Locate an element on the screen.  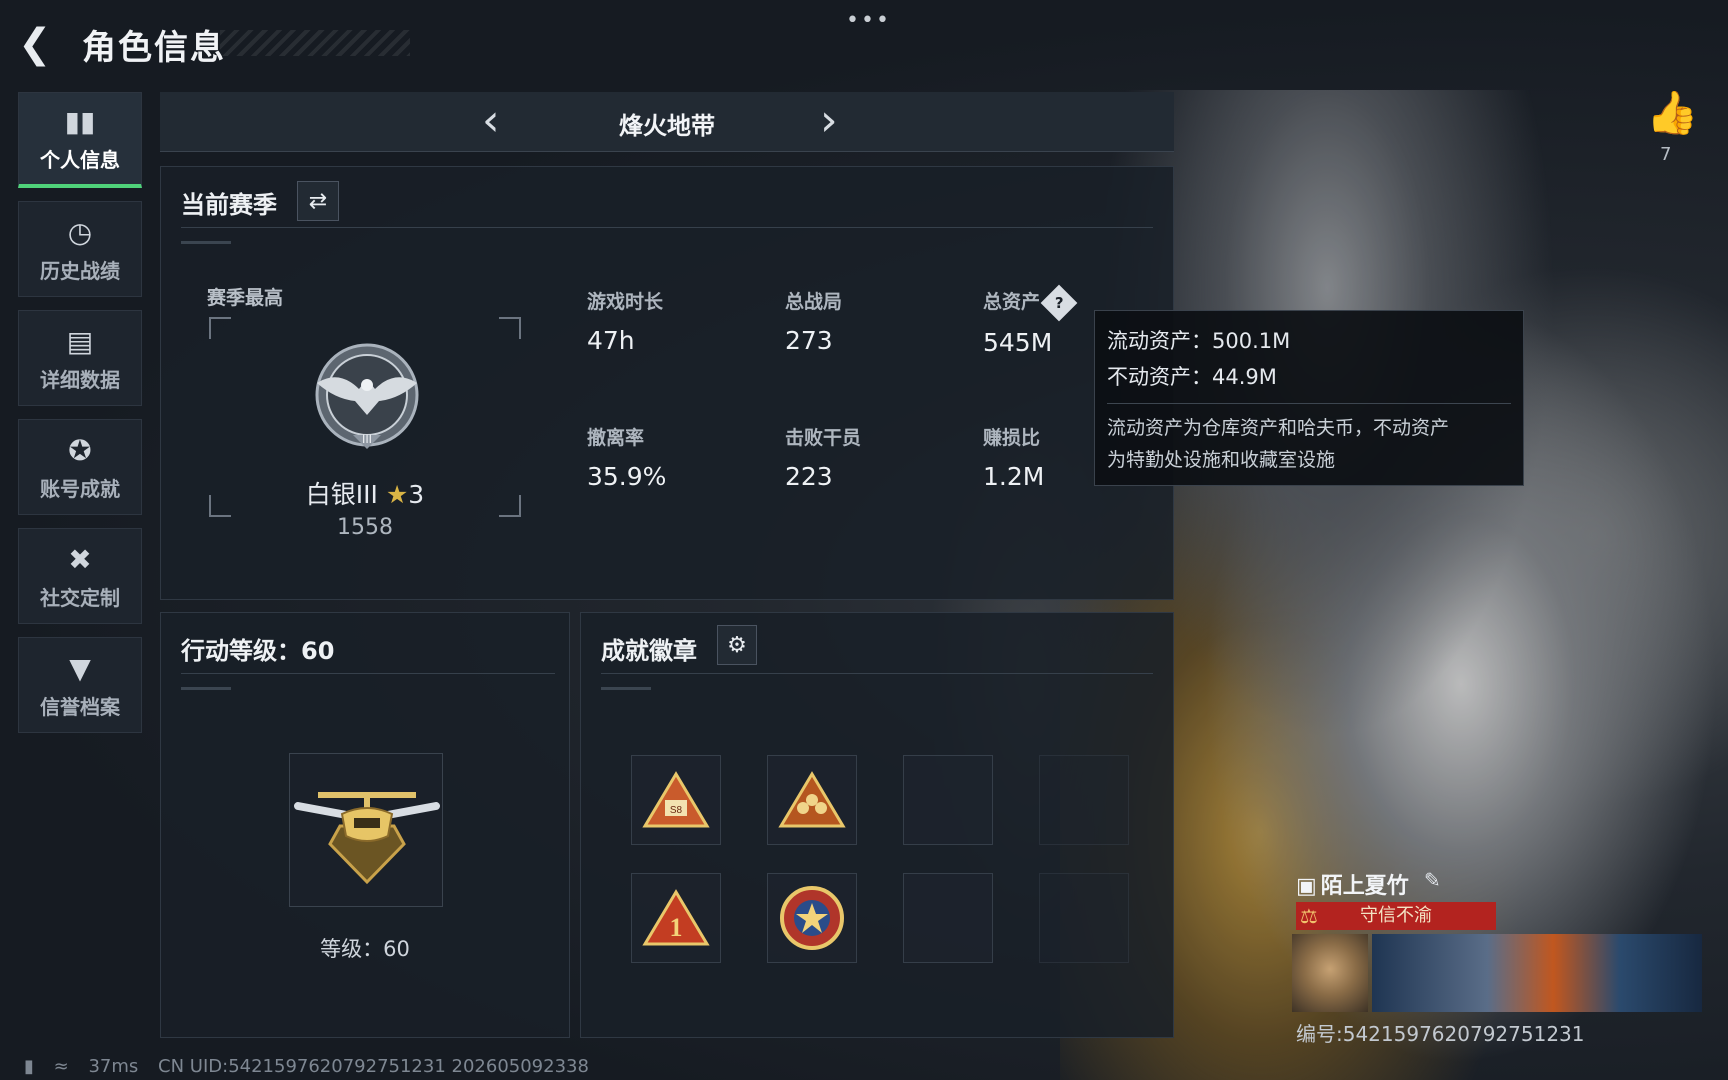
stat-operators-defeated: 击败干员 223 is located at coordinates (823, 457).